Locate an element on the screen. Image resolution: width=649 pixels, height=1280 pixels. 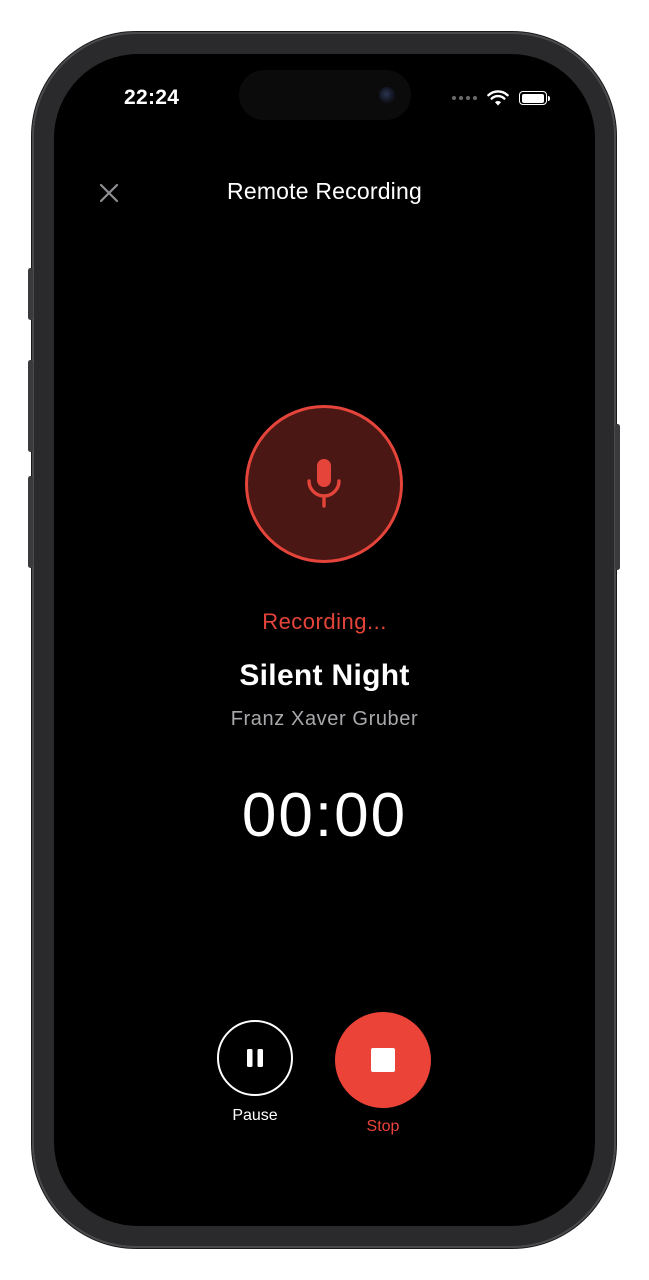
stop-icon is located at coordinates (383, 1060).